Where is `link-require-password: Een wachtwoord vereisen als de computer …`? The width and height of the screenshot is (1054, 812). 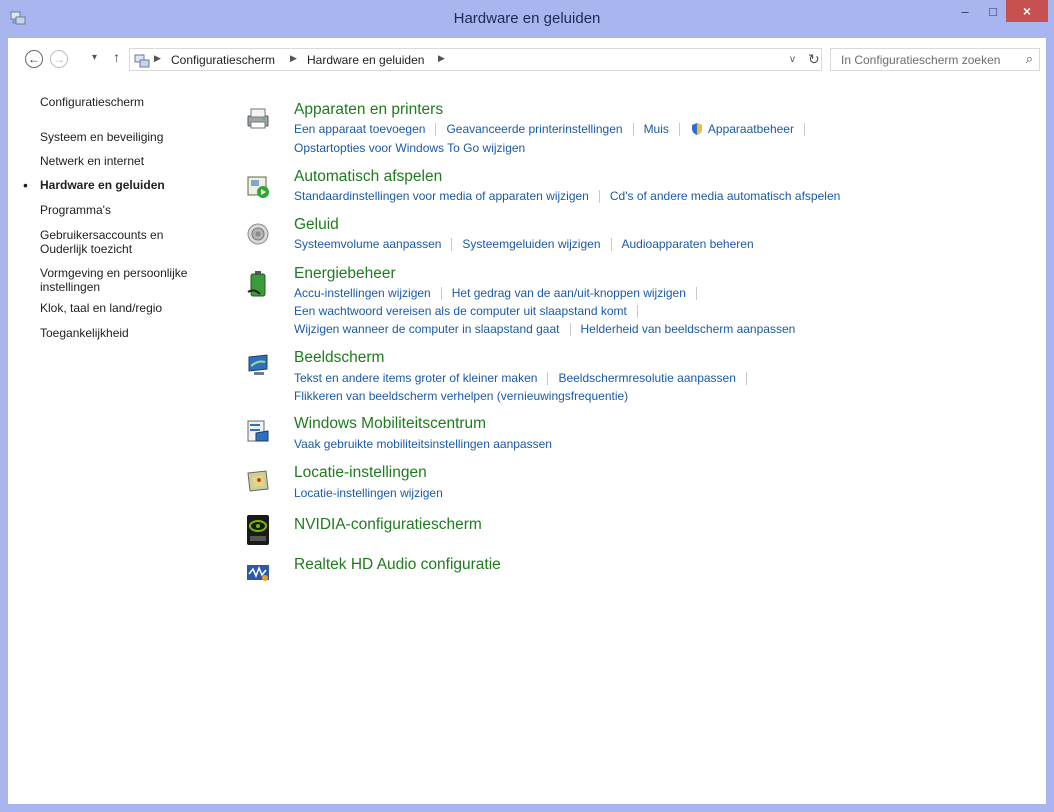 link-require-password: Een wachtwoord vereisen als de computer … is located at coordinates (460, 311).